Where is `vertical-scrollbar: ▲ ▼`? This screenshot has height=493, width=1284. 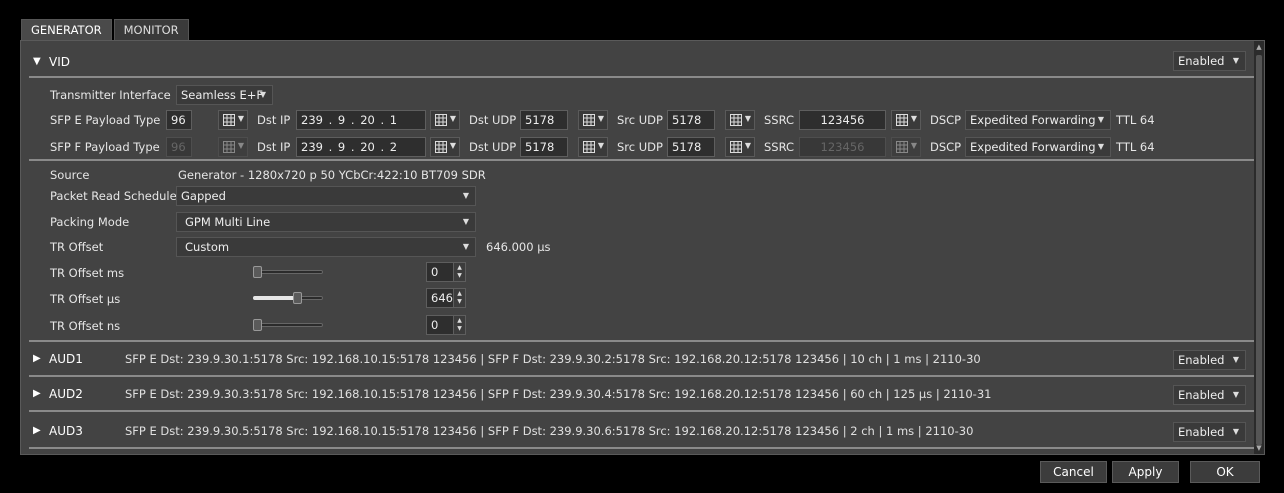 vertical-scrollbar: ▲ ▼ is located at coordinates (1259, 247).